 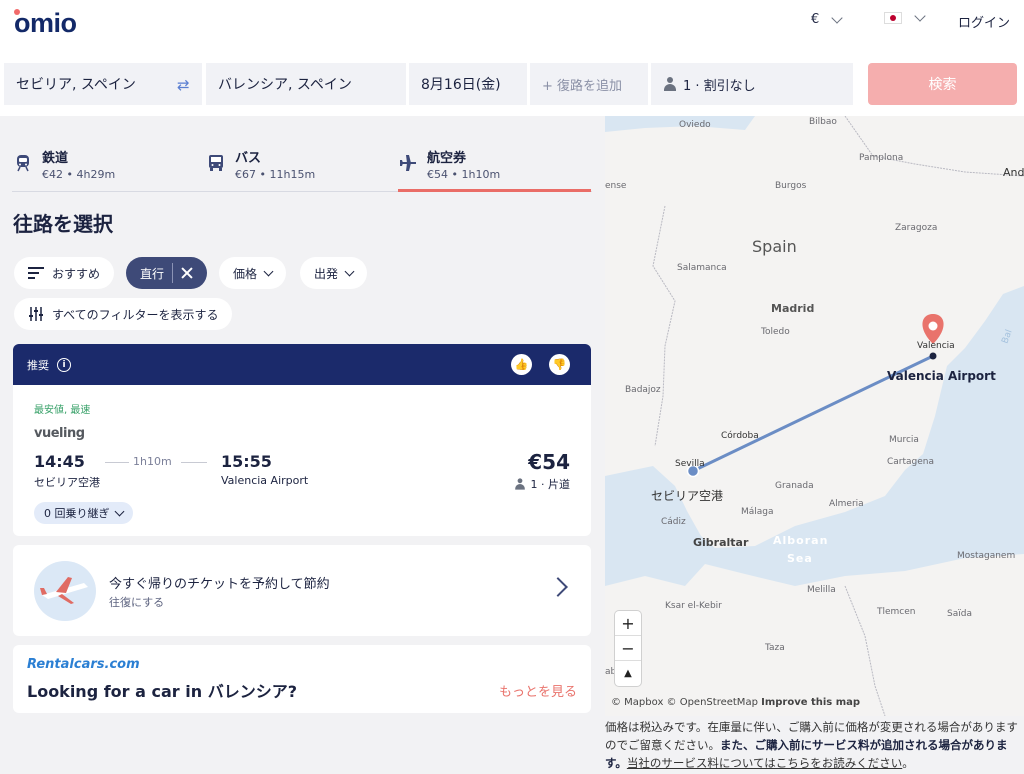 What do you see at coordinates (1013, 172) in the screenshot?
I see `map-label-andorra: And` at bounding box center [1013, 172].